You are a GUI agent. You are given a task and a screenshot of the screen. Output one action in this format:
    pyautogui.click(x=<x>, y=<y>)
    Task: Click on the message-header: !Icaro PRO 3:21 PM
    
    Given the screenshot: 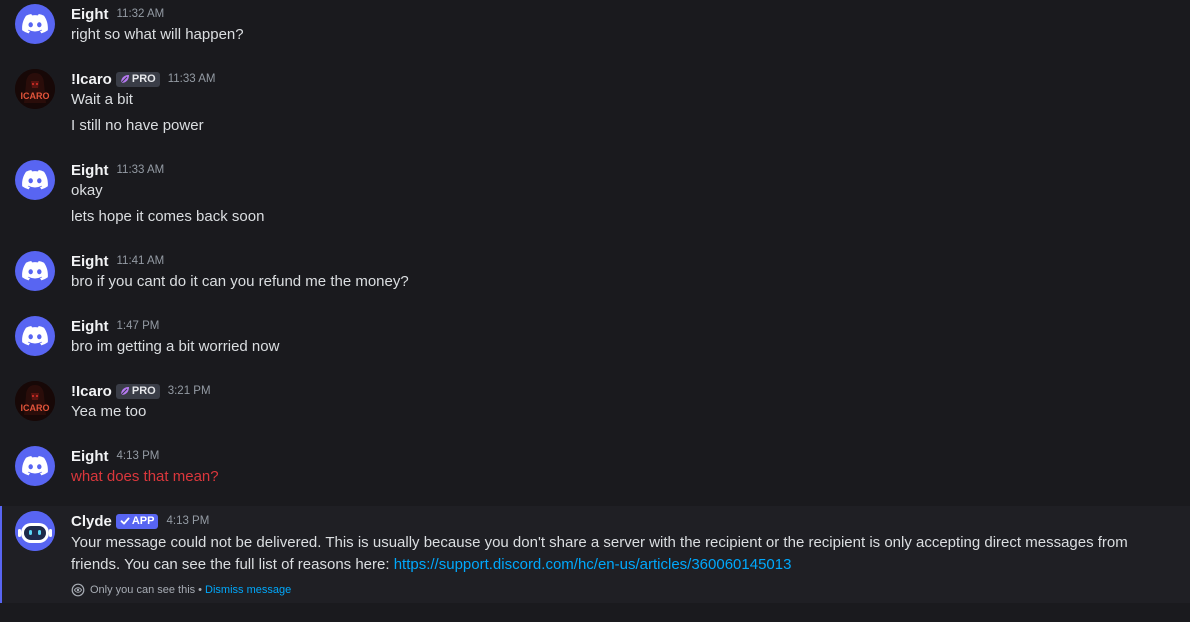 What is the action you would take?
    pyautogui.click(x=141, y=391)
    